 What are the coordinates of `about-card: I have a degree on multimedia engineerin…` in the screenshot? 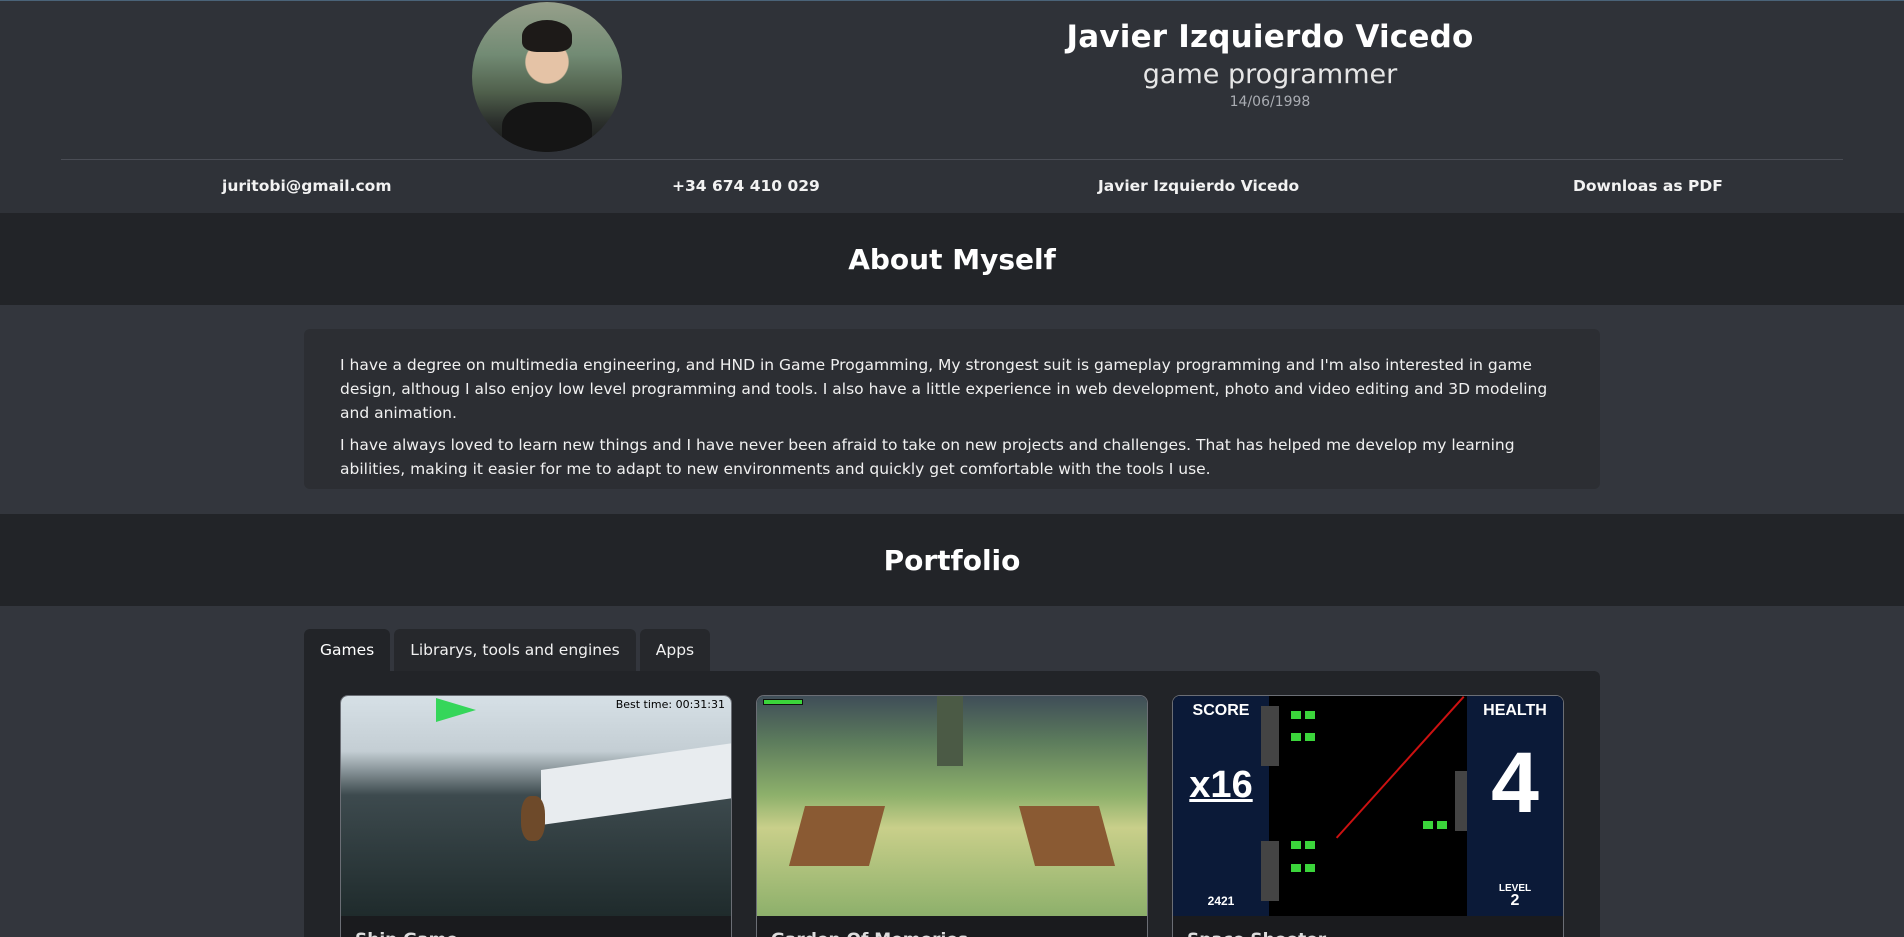 It's located at (952, 409).